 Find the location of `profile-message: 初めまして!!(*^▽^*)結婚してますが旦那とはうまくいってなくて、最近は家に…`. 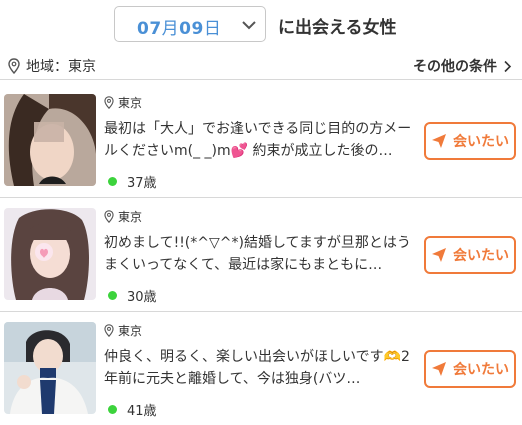

profile-message: 初めまして!!(*^▽^*)結婚してますが旦那とはうまくいってなくて、最近は家に… is located at coordinates (257, 254).